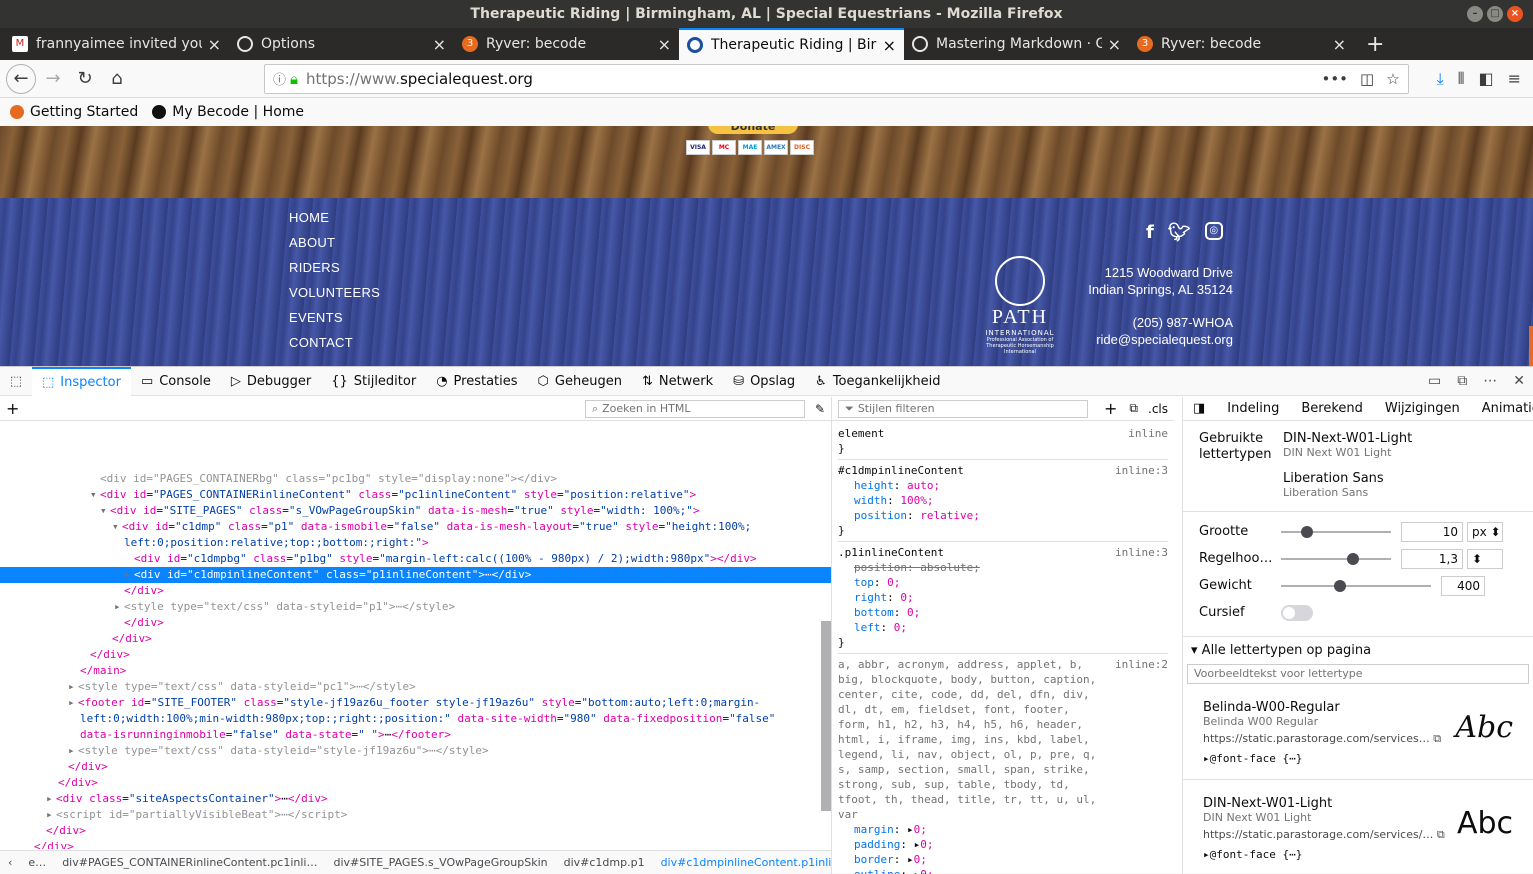 The width and height of the screenshot is (1533, 874). What do you see at coordinates (334, 318) in the screenshot?
I see `footer-nav-events: EVENTS` at bounding box center [334, 318].